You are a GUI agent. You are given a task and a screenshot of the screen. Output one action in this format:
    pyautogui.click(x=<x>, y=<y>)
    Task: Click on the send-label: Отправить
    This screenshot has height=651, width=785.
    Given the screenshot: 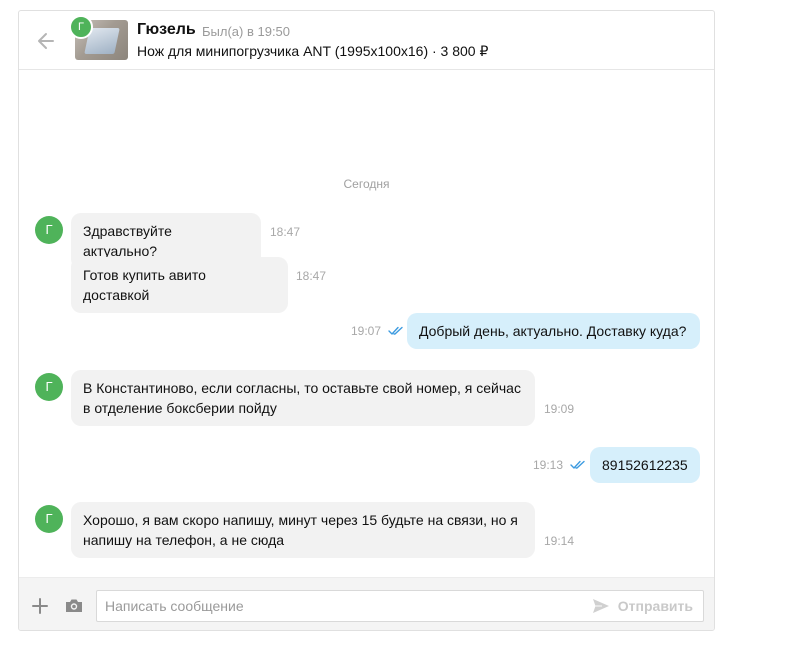 What is the action you would take?
    pyautogui.click(x=655, y=606)
    